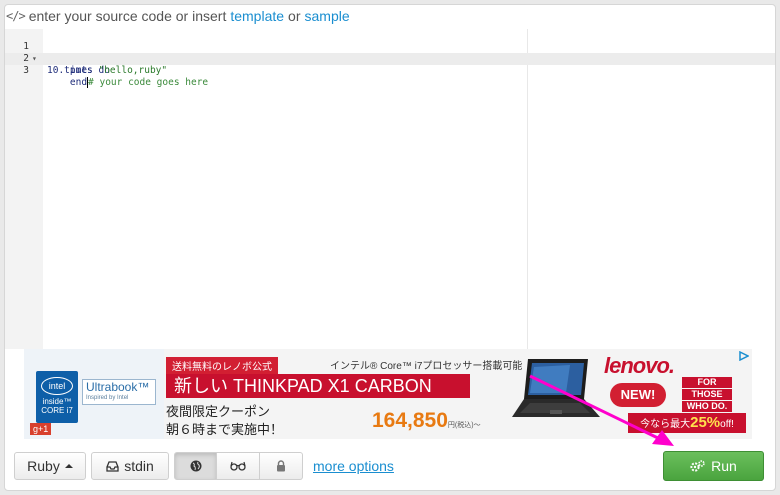 This screenshot has width=780, height=495. Describe the element at coordinates (707, 406) in the screenshot. I see `tagline-line: WHO DO.` at that location.